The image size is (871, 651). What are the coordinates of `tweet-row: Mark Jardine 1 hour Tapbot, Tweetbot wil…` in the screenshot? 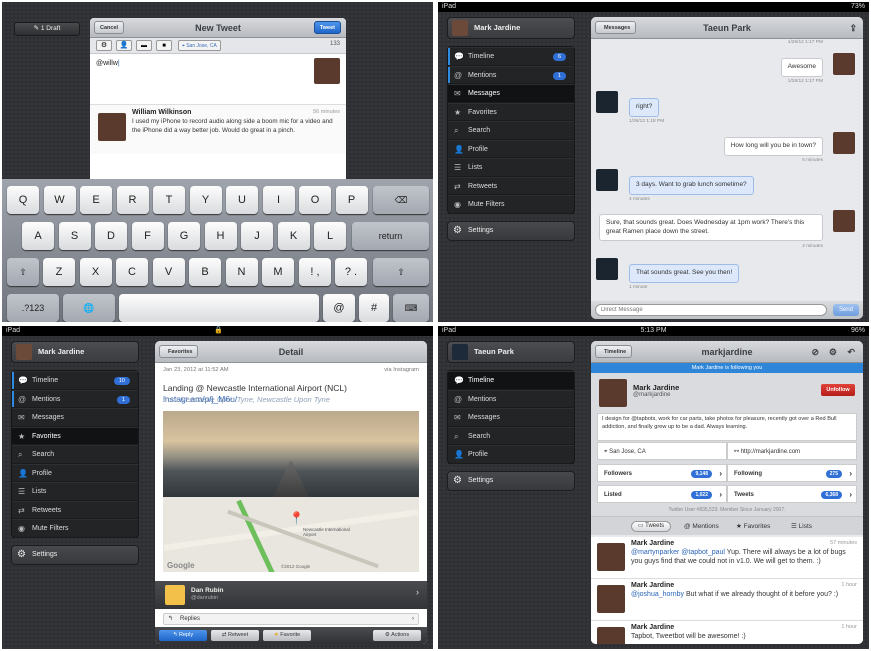 It's located at (727, 632).